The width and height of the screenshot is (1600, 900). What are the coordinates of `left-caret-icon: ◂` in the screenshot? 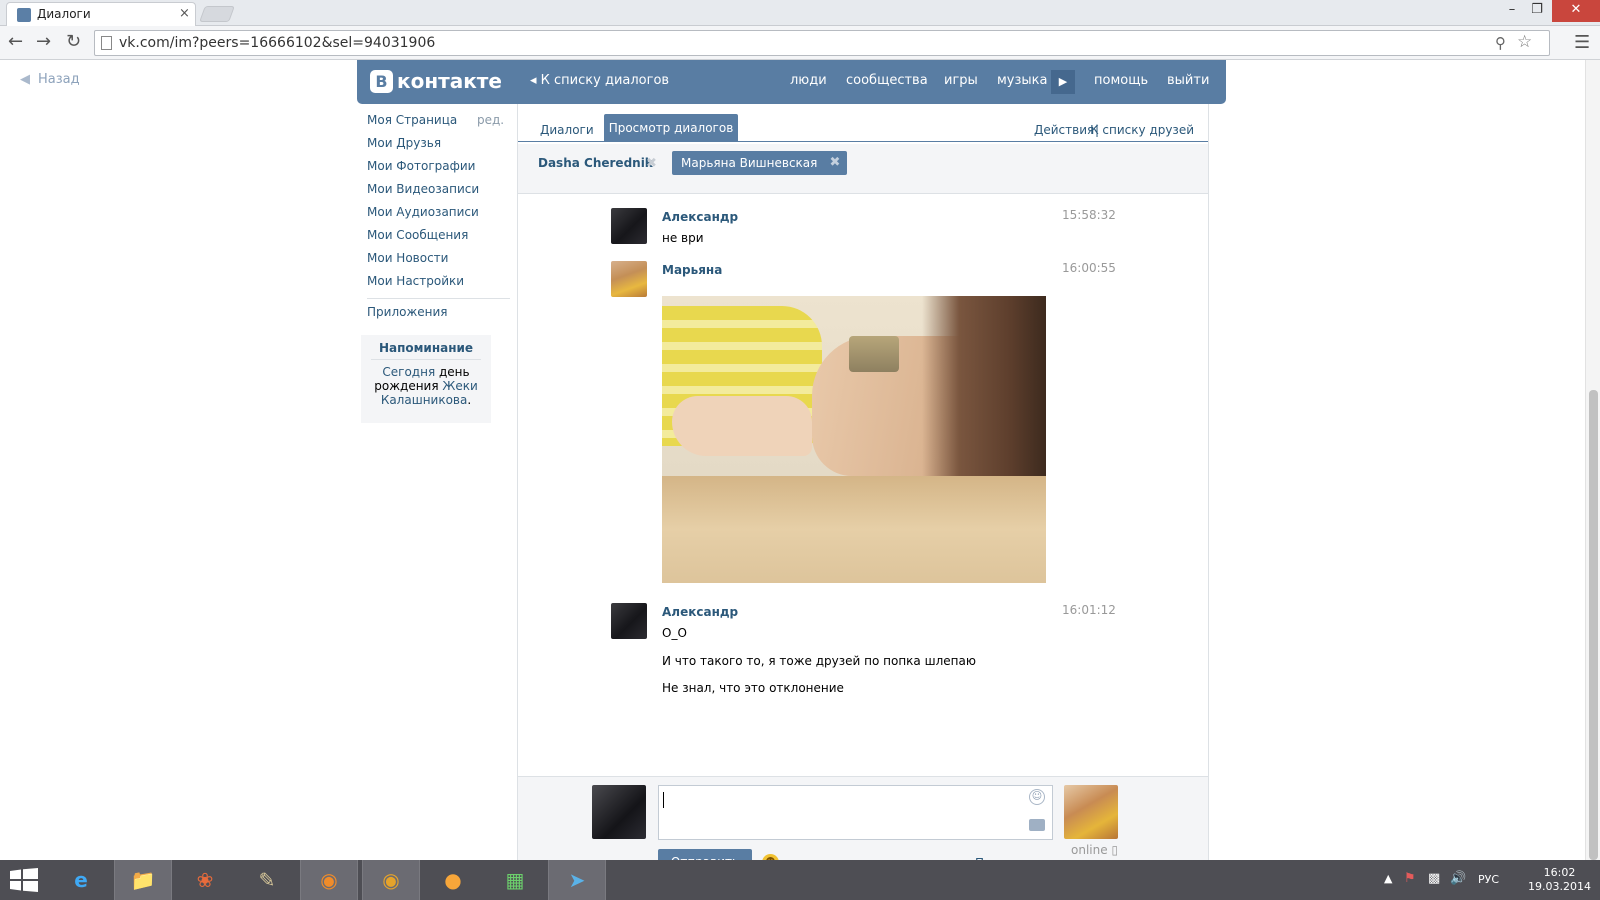 It's located at (535, 80).